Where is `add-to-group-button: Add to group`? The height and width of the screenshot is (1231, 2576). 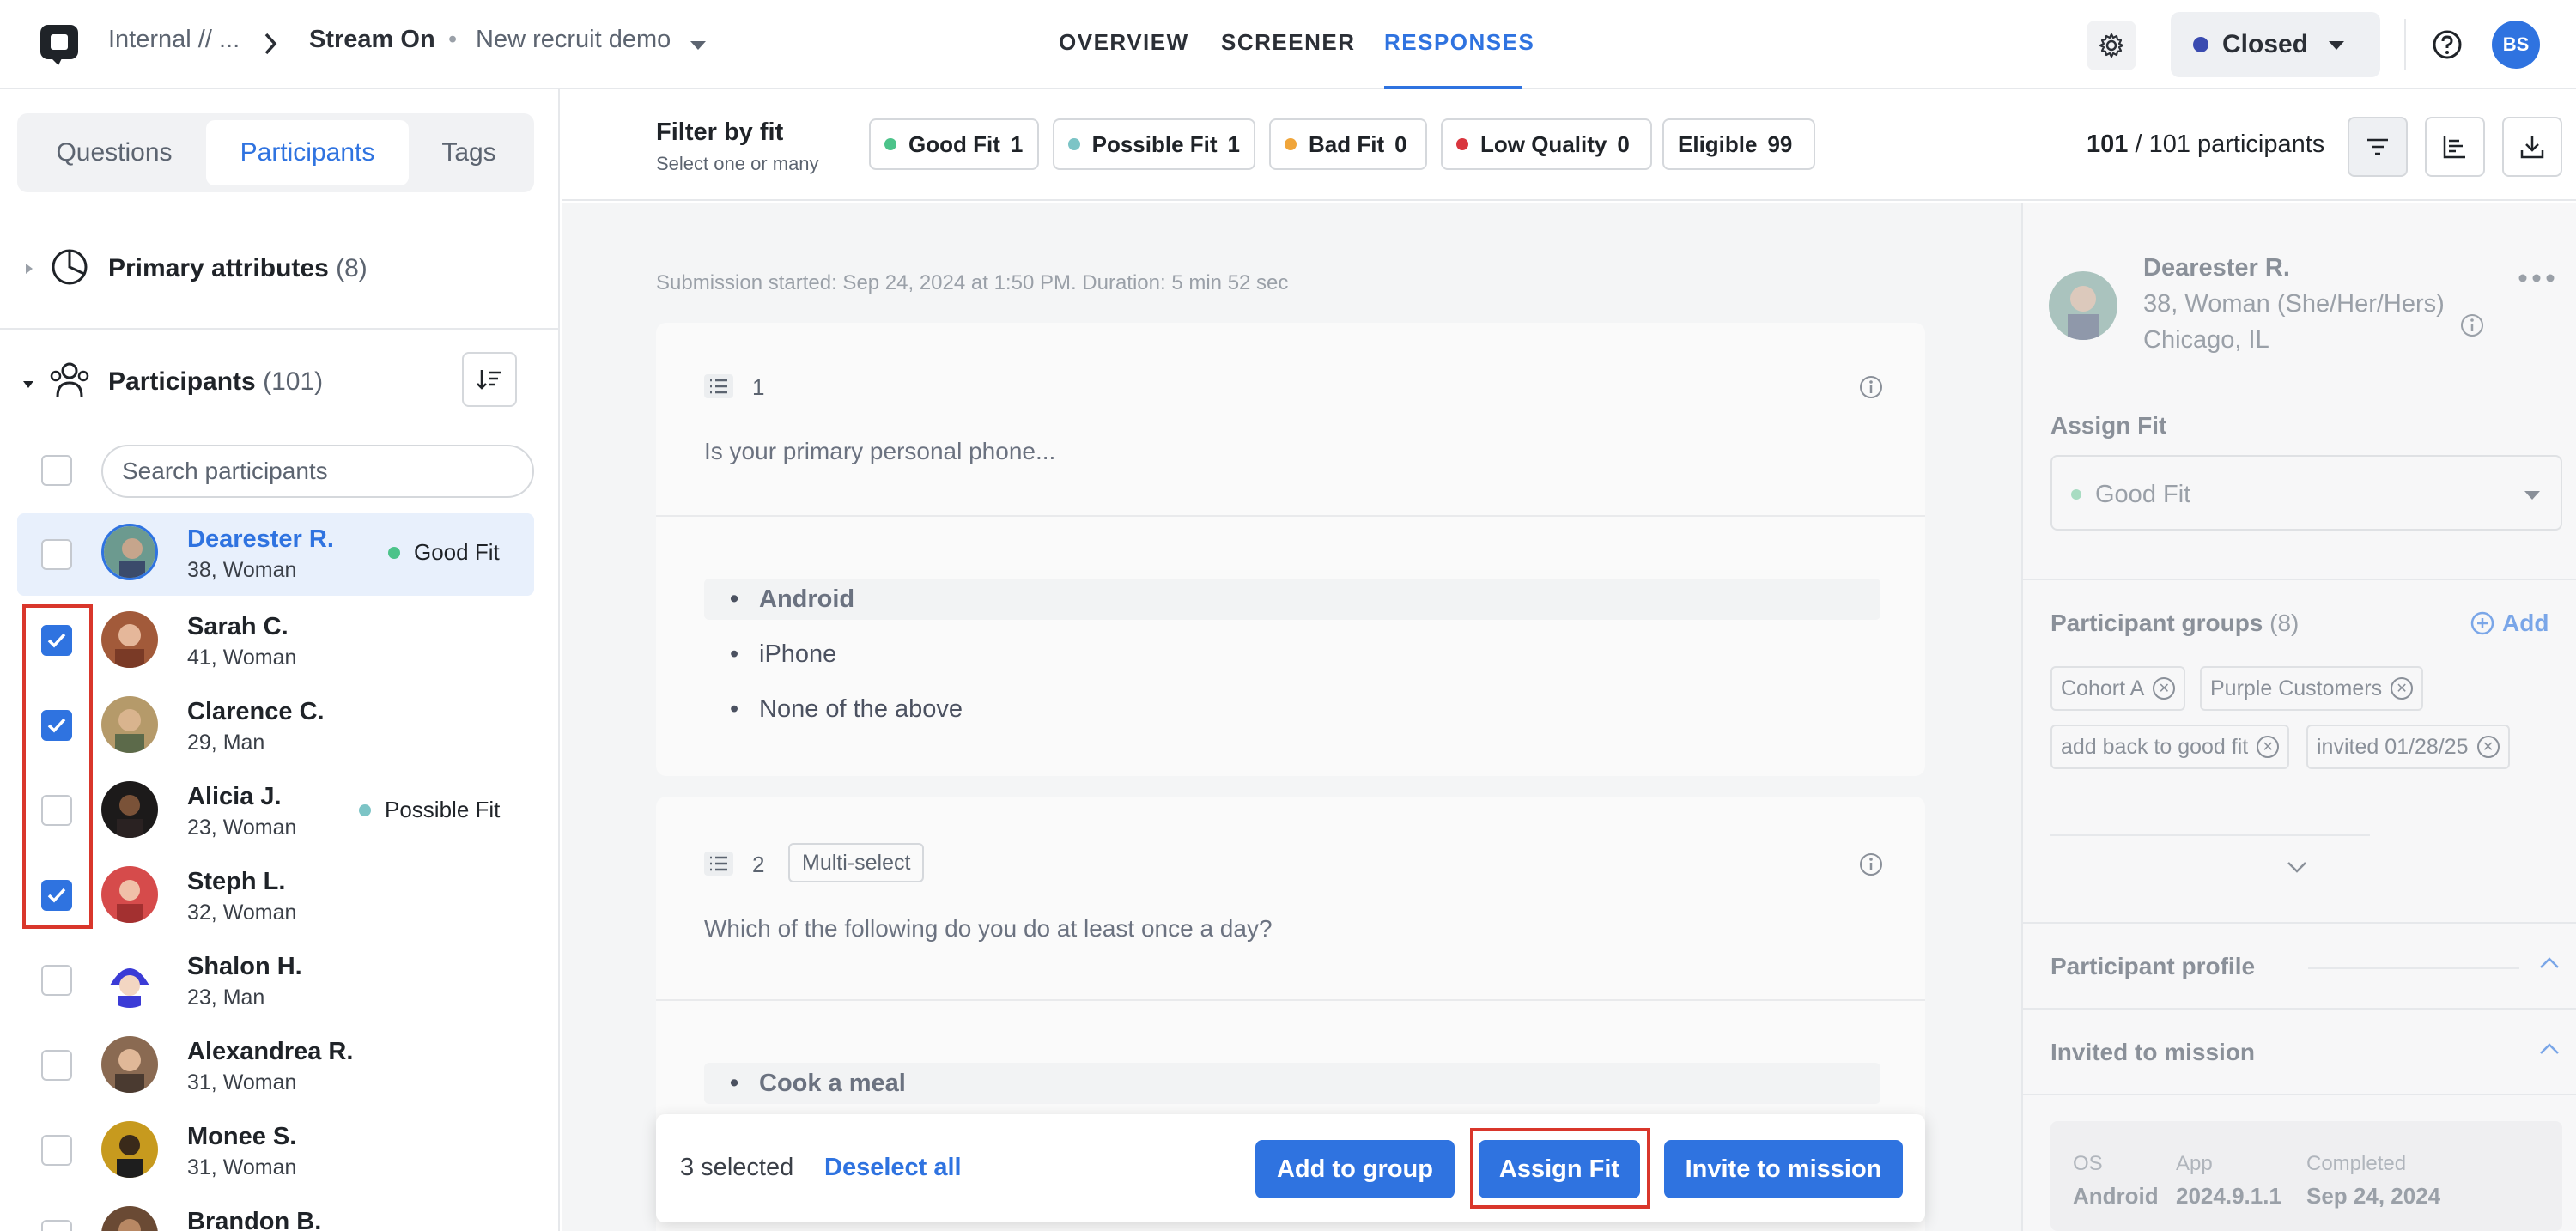 add-to-group-button: Add to group is located at coordinates (1355, 1169).